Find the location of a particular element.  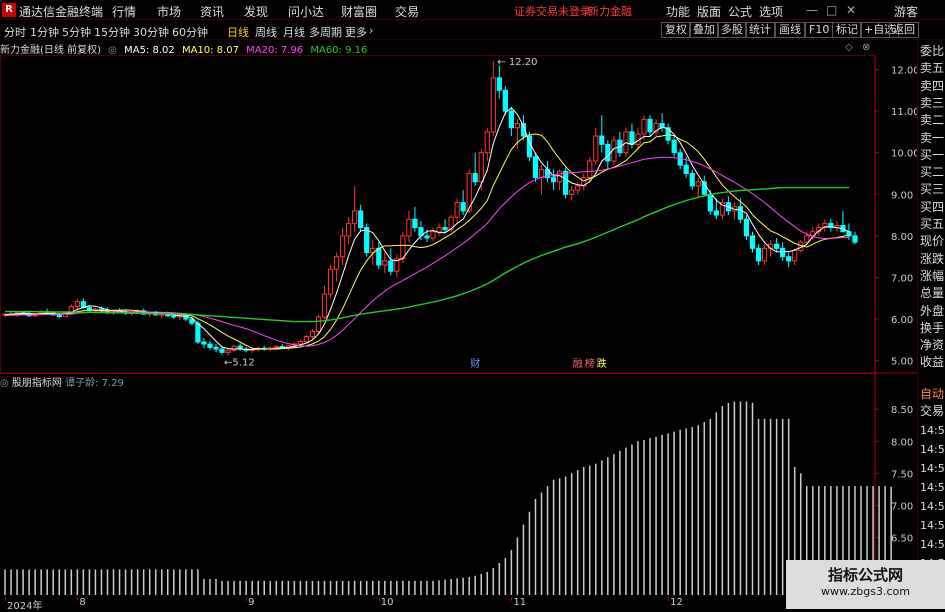

tool-button-4: 画线 is located at coordinates (790, 30).